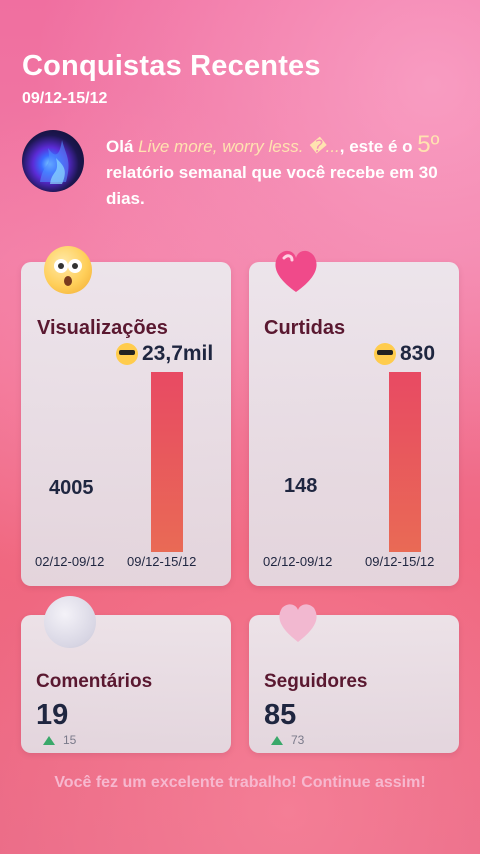  I want to click on avatar, so click(53, 161).